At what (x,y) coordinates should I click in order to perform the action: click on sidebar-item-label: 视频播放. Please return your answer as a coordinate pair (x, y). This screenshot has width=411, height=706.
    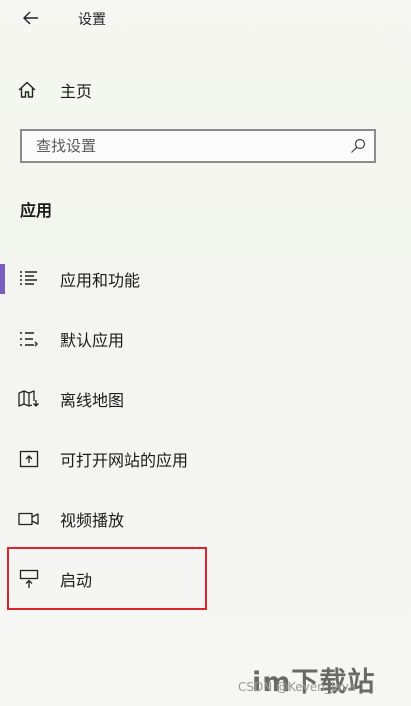
    Looking at the image, I should click on (92, 520).